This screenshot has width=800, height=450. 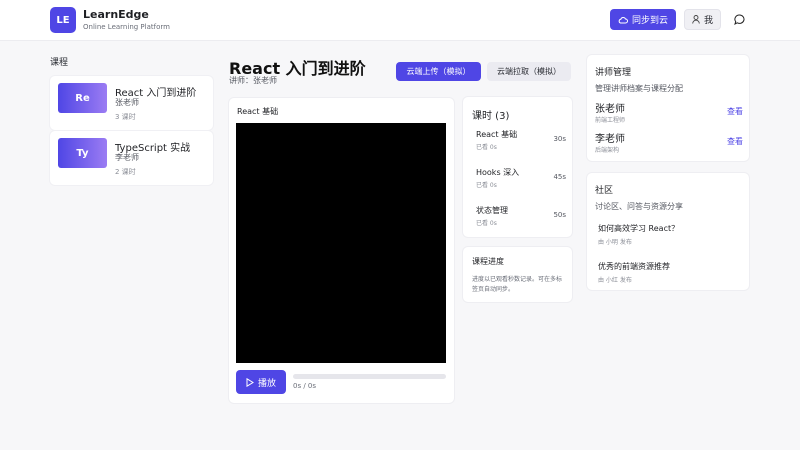 What do you see at coordinates (488, 261) in the screenshot?
I see `course-progress-heading: 课程进度` at bounding box center [488, 261].